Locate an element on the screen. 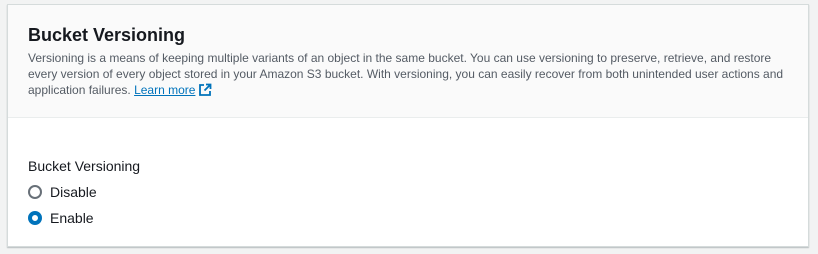  radio-option-disable: Disable is located at coordinates (408, 192).